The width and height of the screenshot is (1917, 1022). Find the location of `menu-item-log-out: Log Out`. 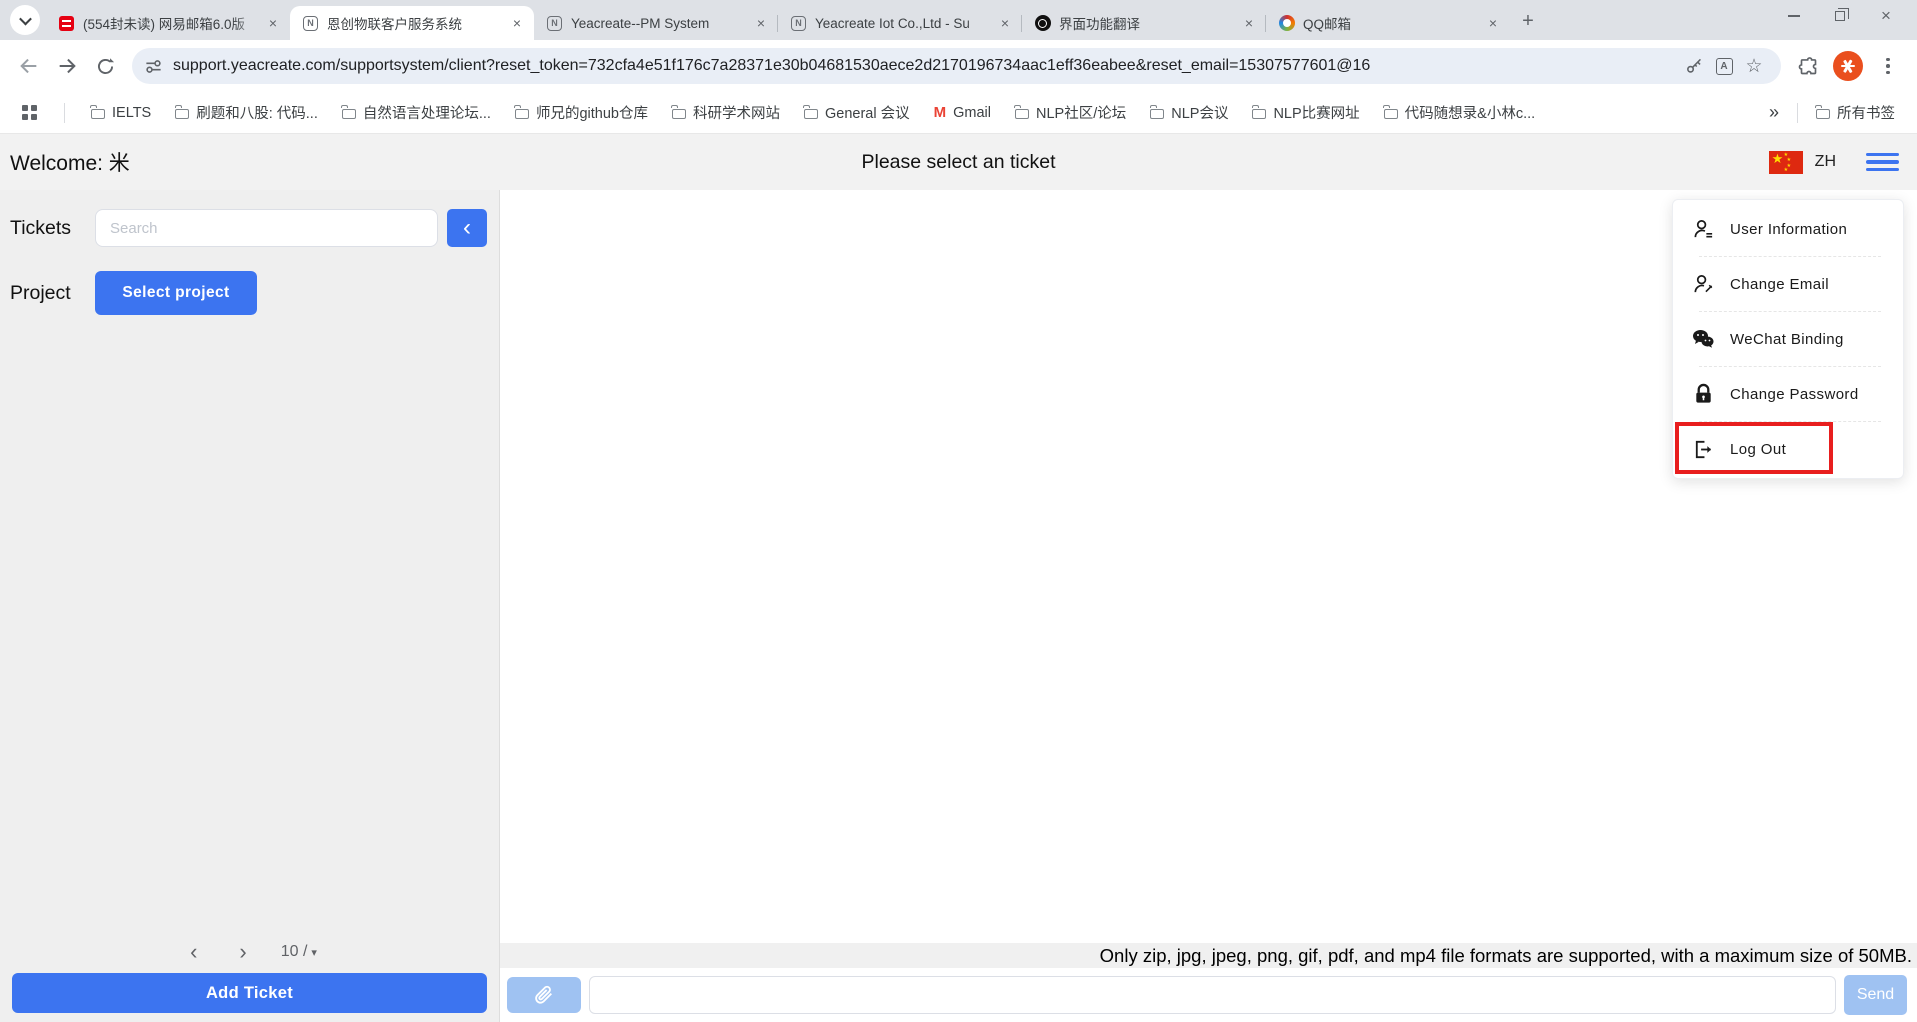

menu-item-log-out: Log Out is located at coordinates (1788, 449).